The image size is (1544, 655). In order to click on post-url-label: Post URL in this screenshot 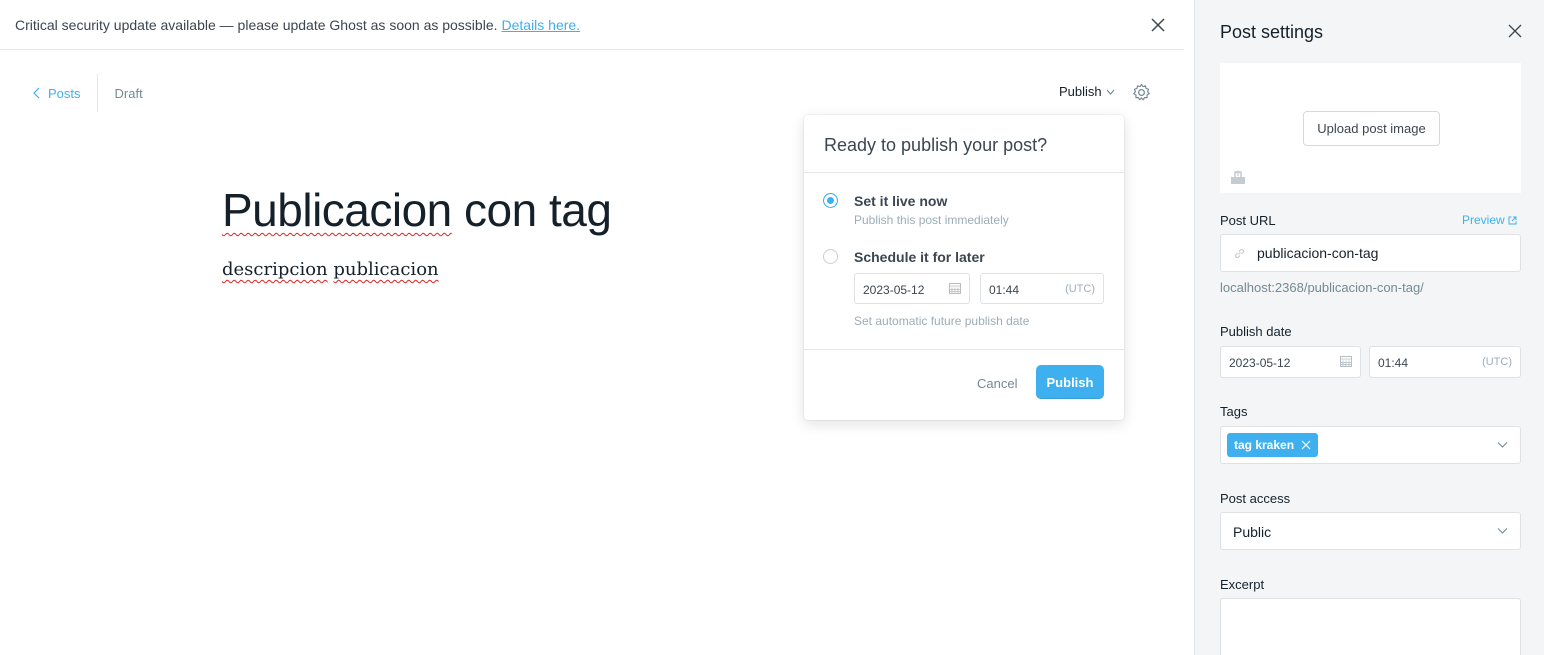, I will do `click(1248, 220)`.